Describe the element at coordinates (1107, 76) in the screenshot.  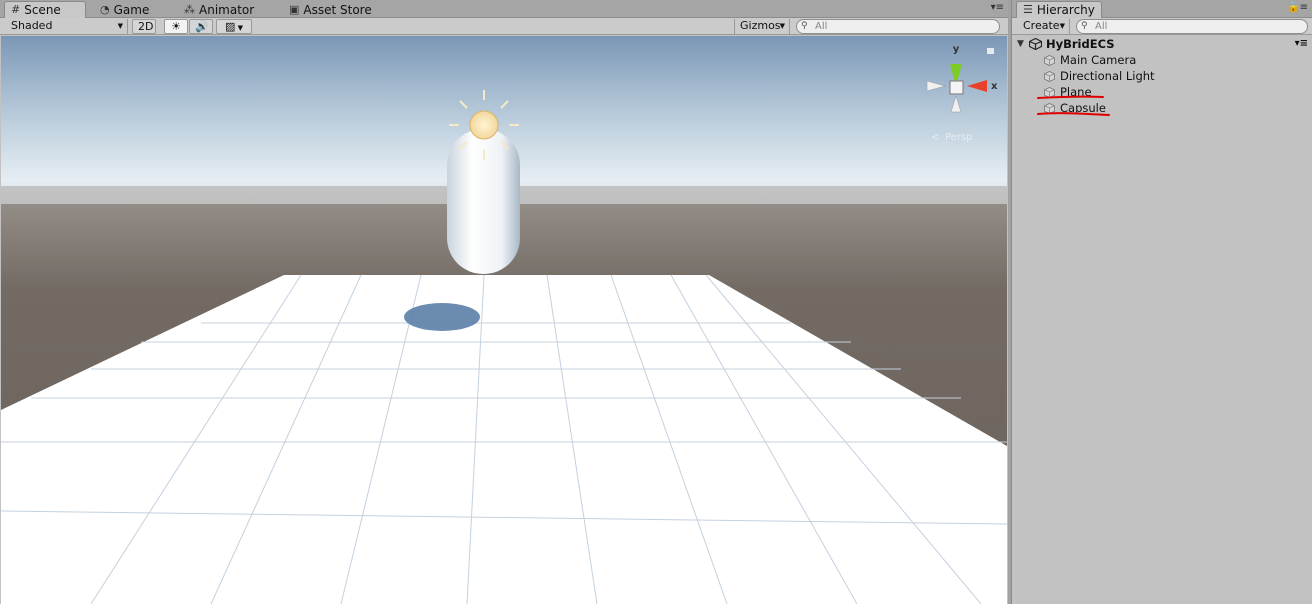
I see `object-label-directional-light: Directional Light` at that location.